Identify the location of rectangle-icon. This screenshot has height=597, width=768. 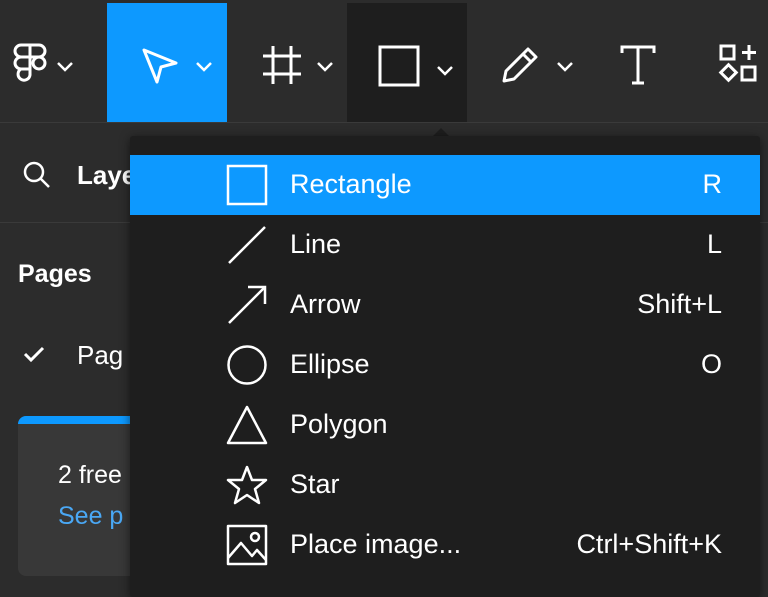
(247, 185).